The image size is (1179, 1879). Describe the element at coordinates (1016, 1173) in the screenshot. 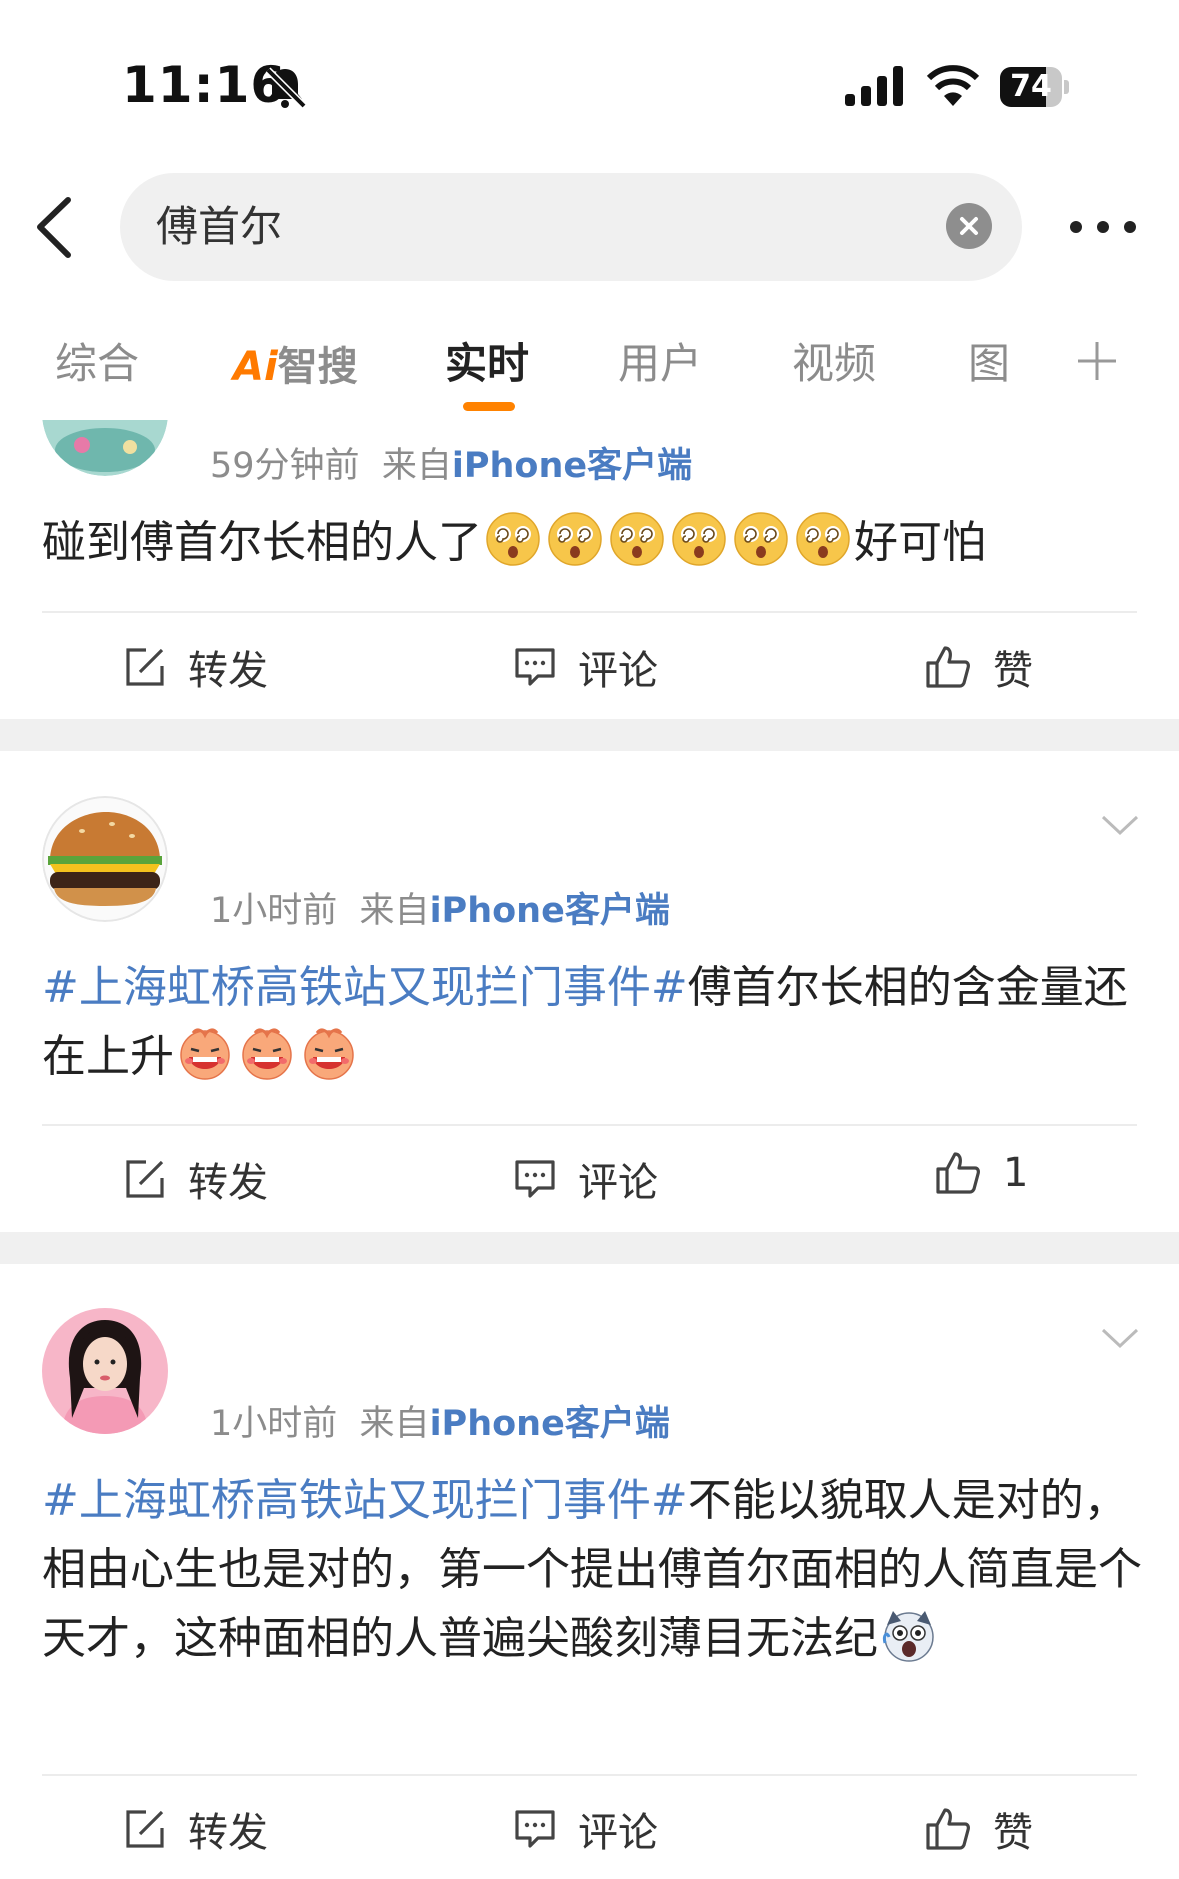

I see `like-count: 1` at that location.